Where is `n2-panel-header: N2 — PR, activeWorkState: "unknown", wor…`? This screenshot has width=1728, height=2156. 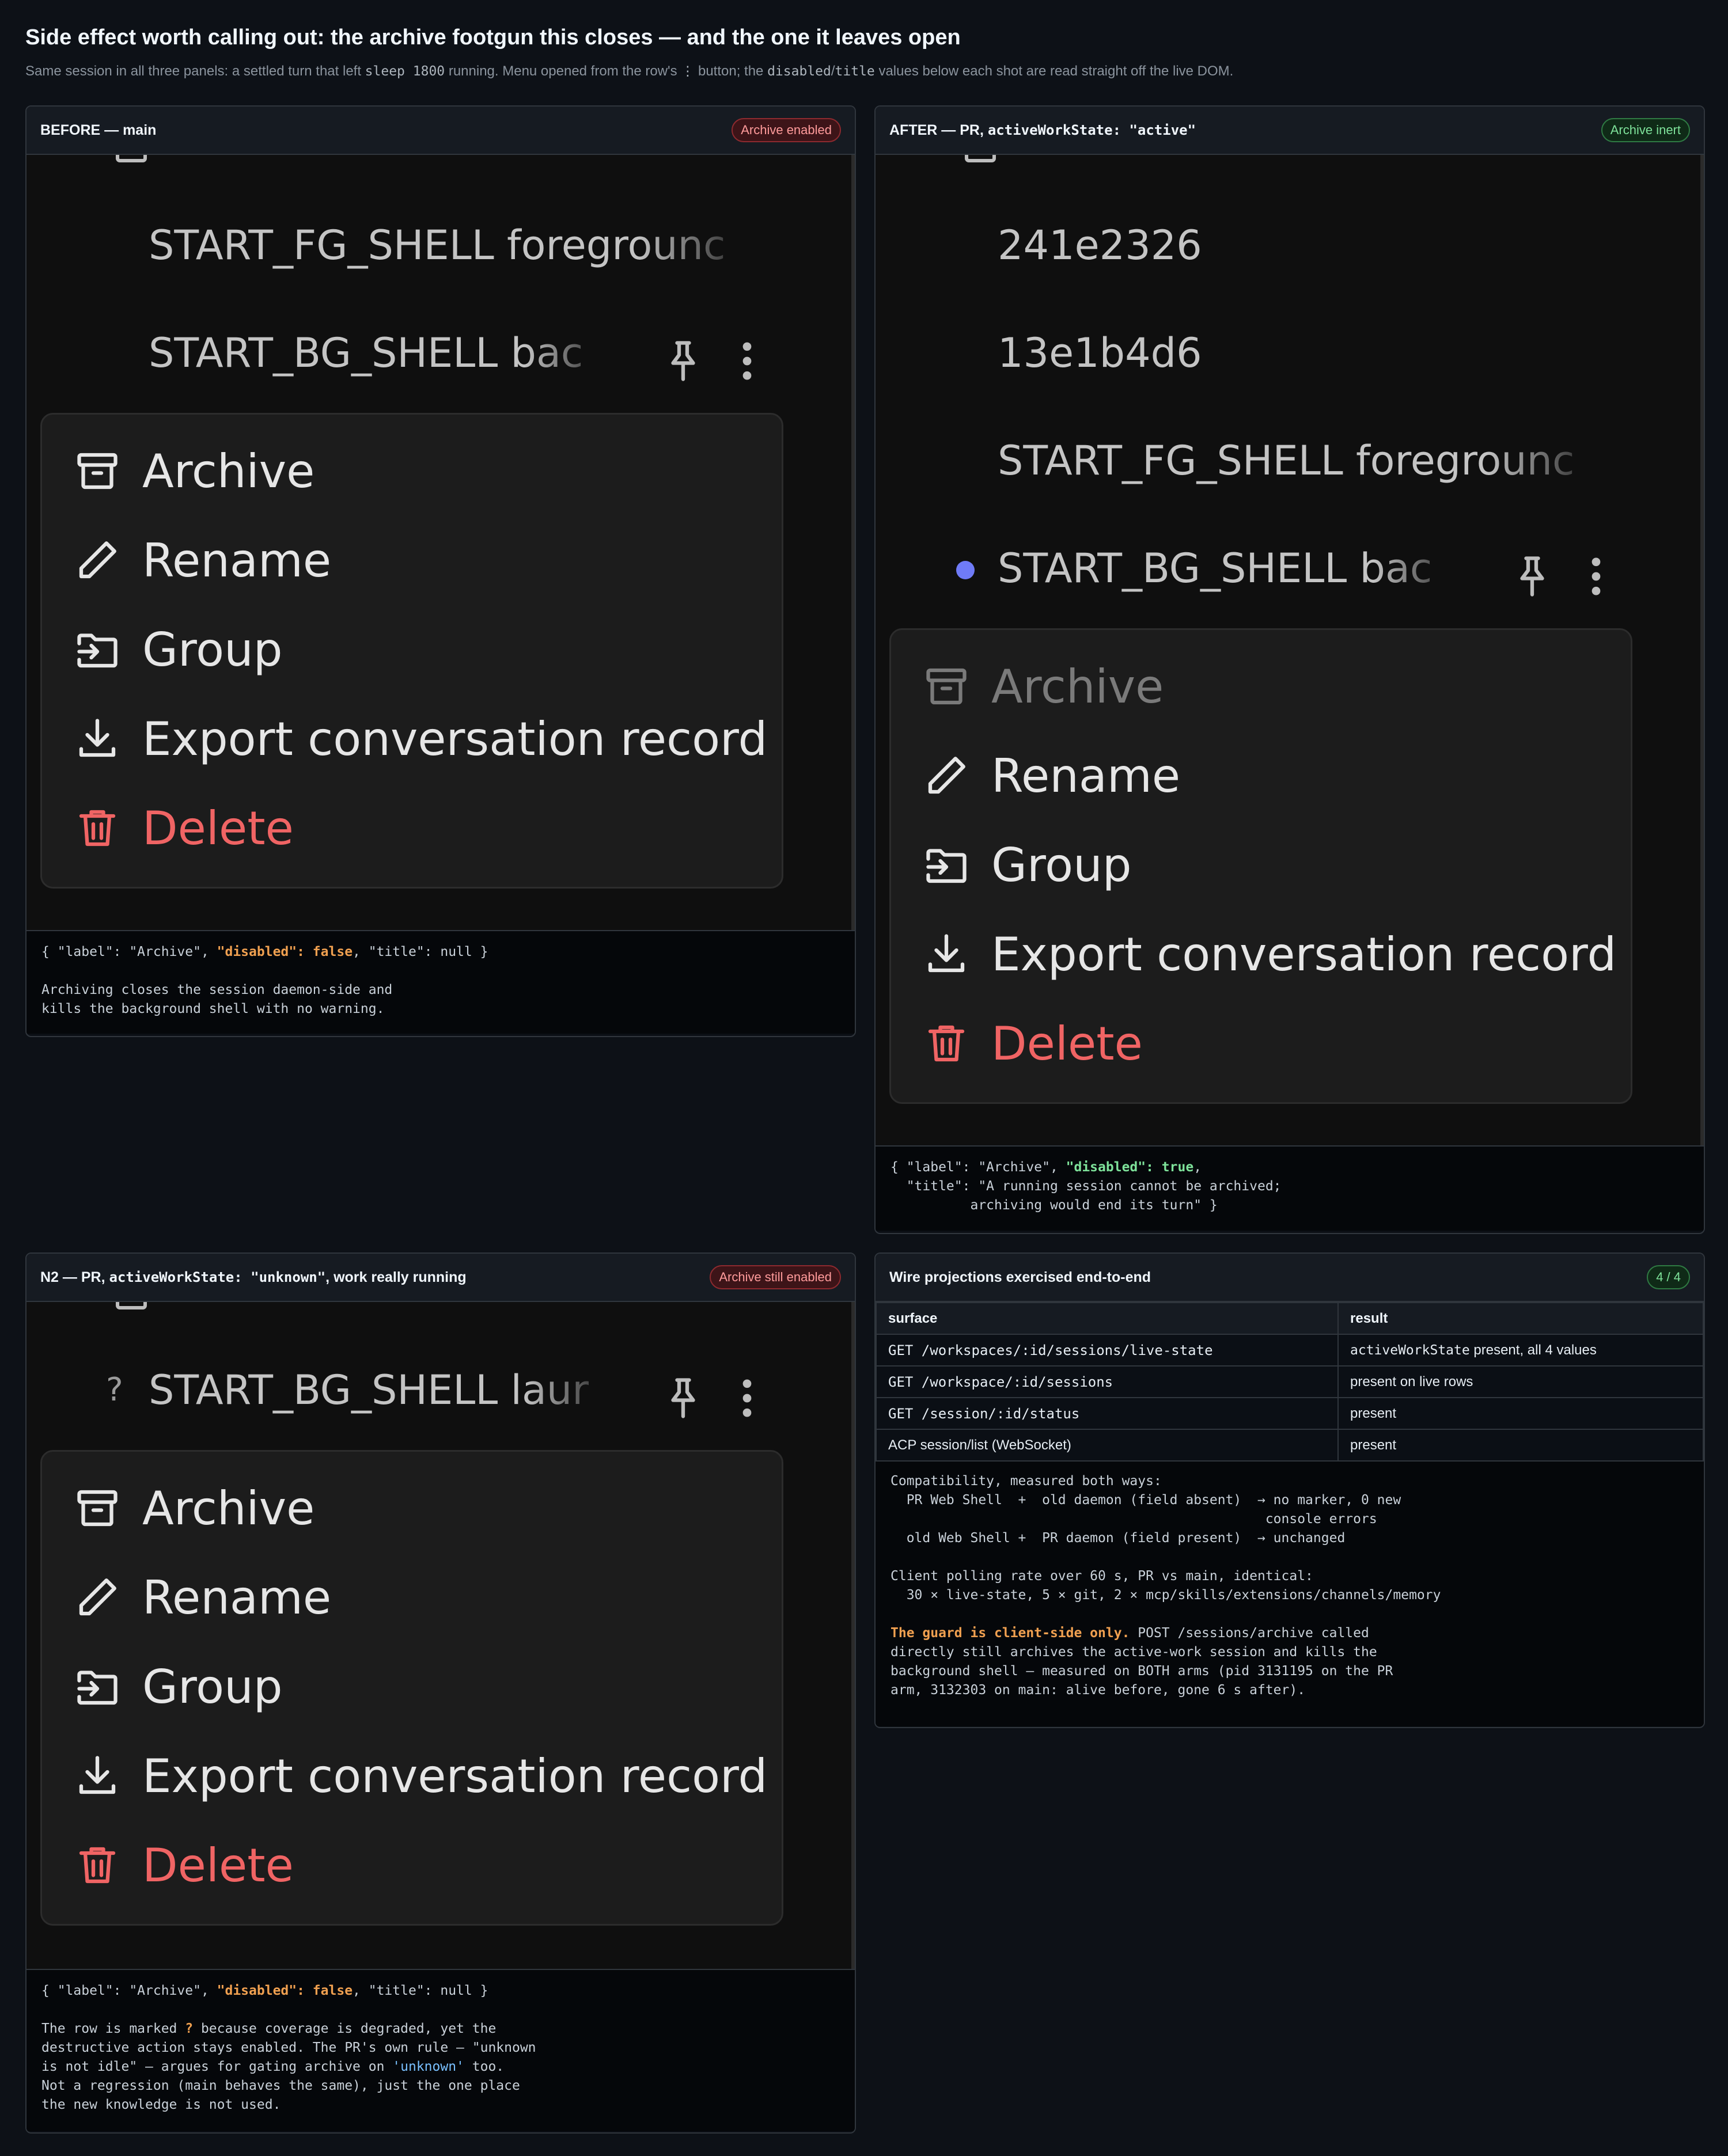 n2-panel-header: N2 — PR, activeWorkState: "unknown", wor… is located at coordinates (440, 1278).